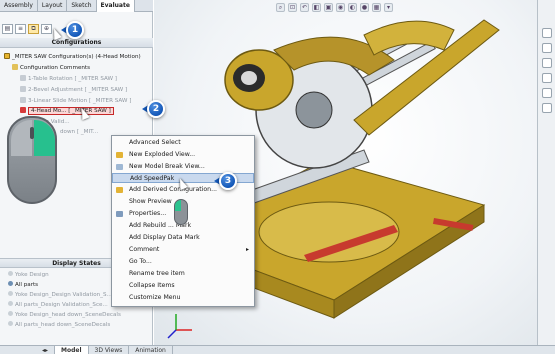 The height and width of the screenshot is (354, 555). What do you see at coordinates (119, 155) in the screenshot?
I see `exploded-view-icon` at bounding box center [119, 155].